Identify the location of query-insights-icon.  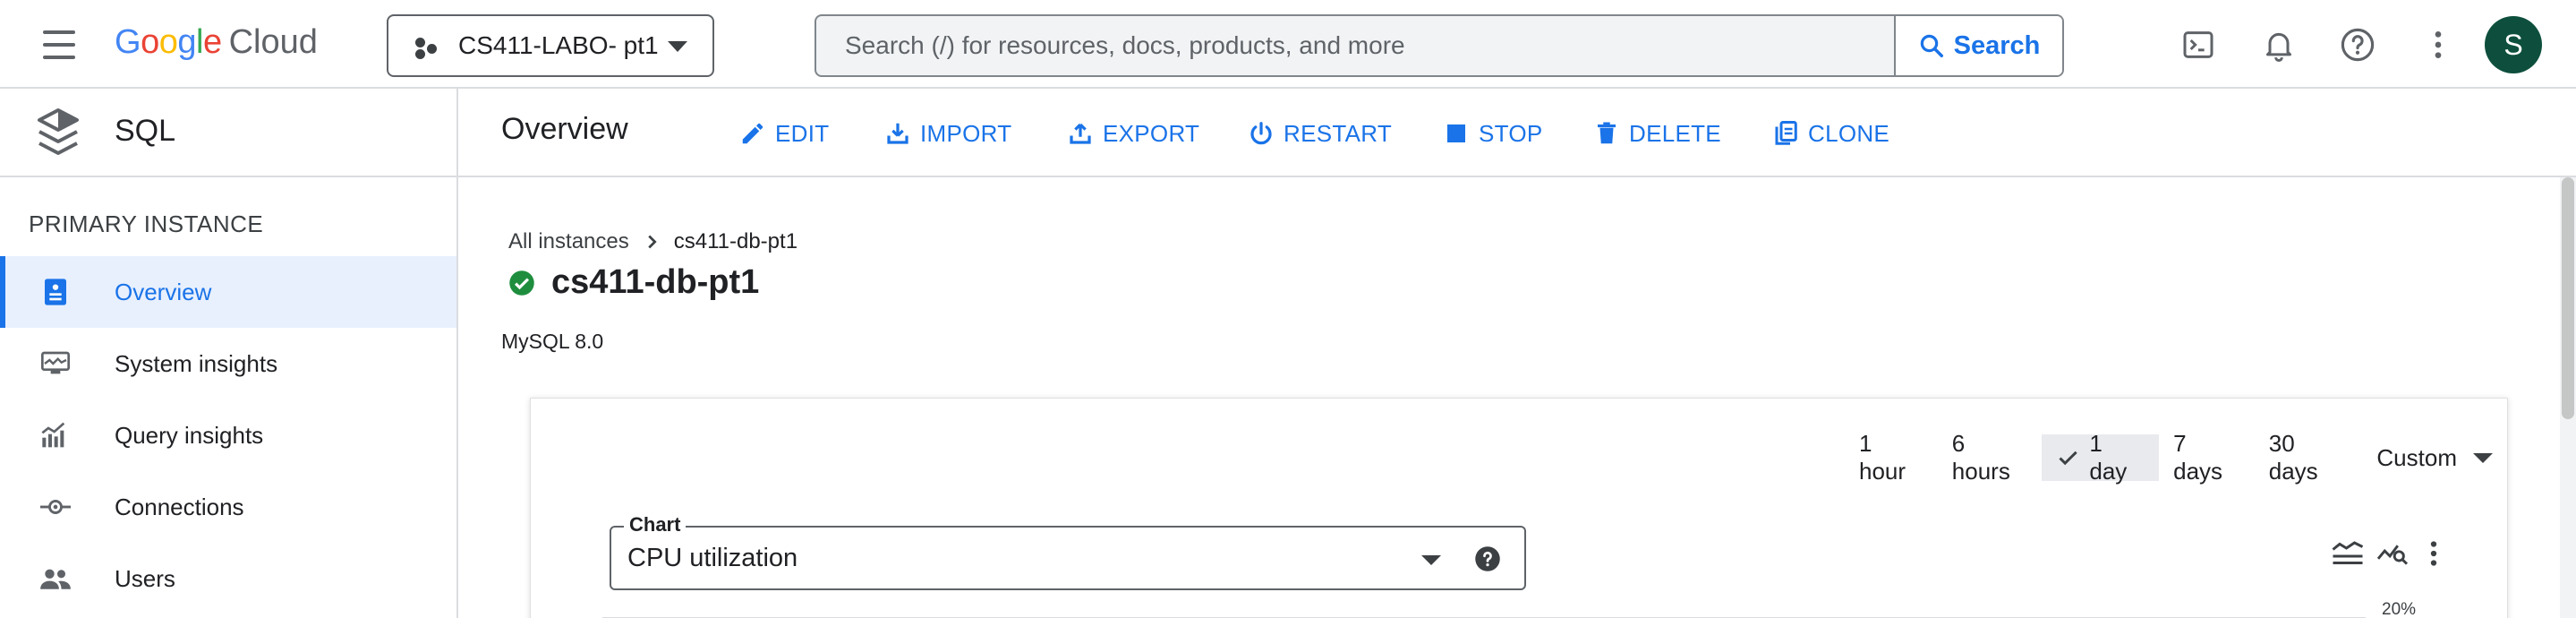
(55, 435).